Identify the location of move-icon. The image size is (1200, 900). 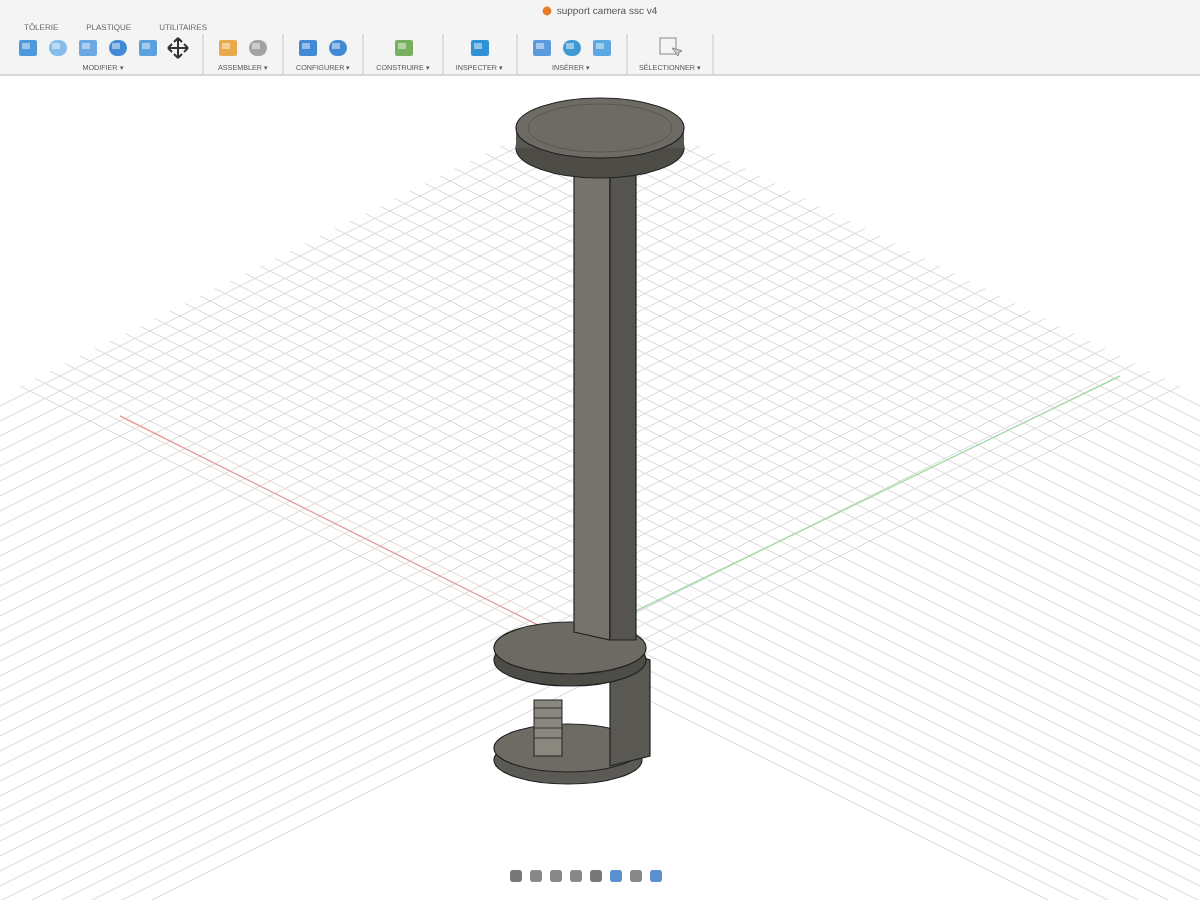
(178, 48).